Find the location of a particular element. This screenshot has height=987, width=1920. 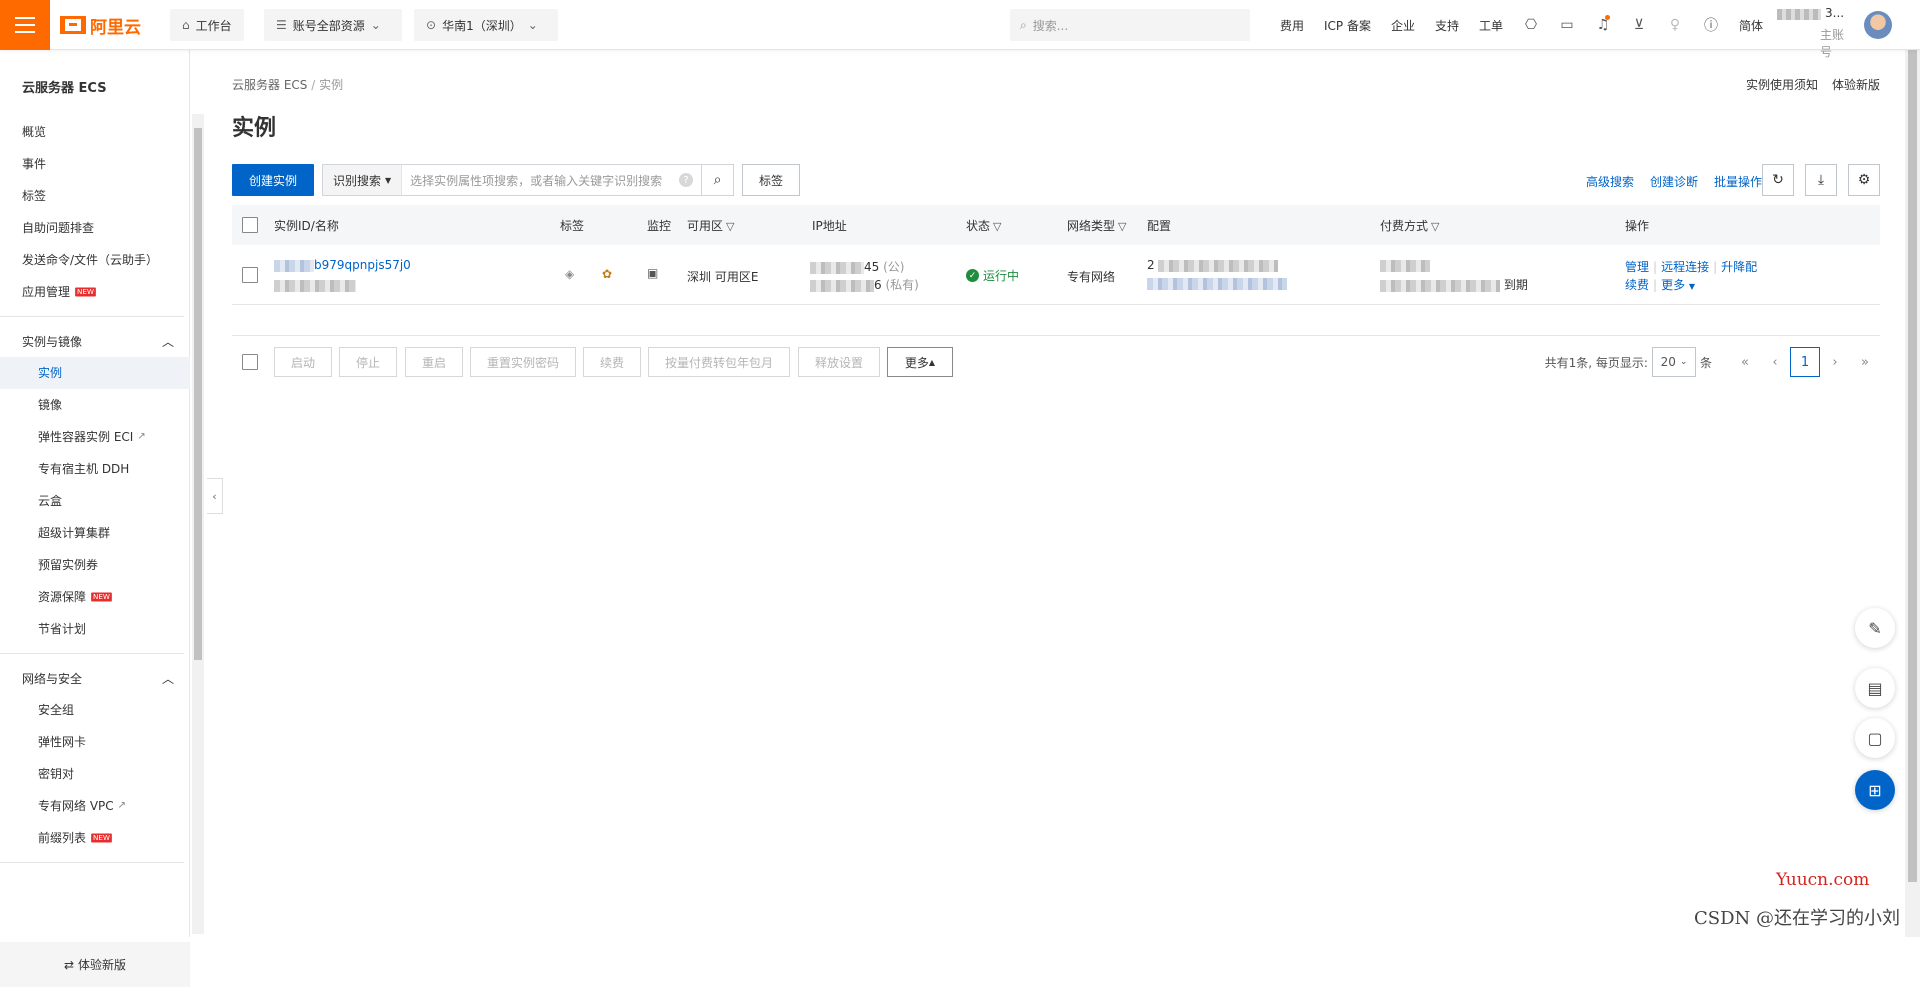

sidebar-item-app-management: 应用管理 NEW is located at coordinates (95, 292).